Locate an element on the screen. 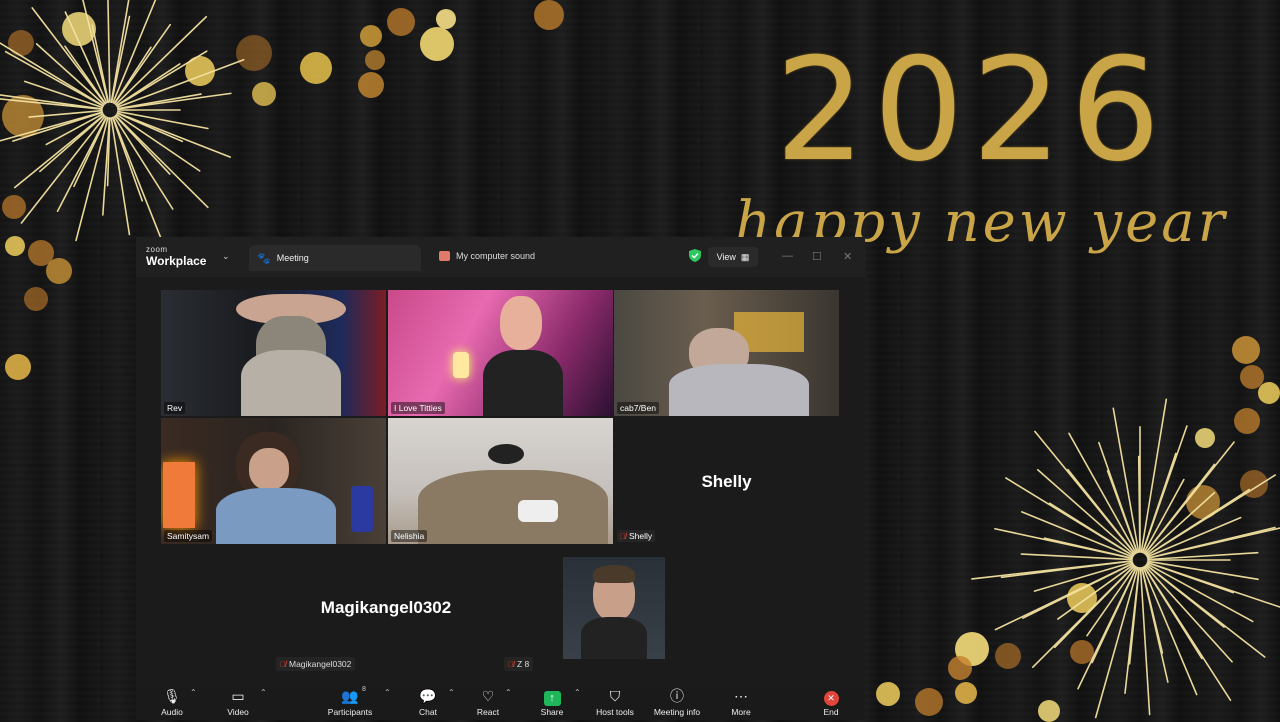 The width and height of the screenshot is (1280, 722). participant-name-tag: cab7/Ben is located at coordinates (638, 408).